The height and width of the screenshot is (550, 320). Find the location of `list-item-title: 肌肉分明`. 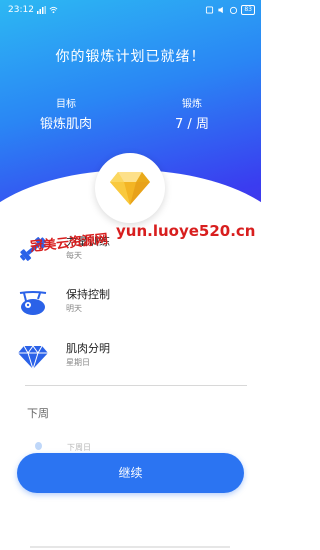

list-item-title: 肌肉分明 is located at coordinates (88, 348).